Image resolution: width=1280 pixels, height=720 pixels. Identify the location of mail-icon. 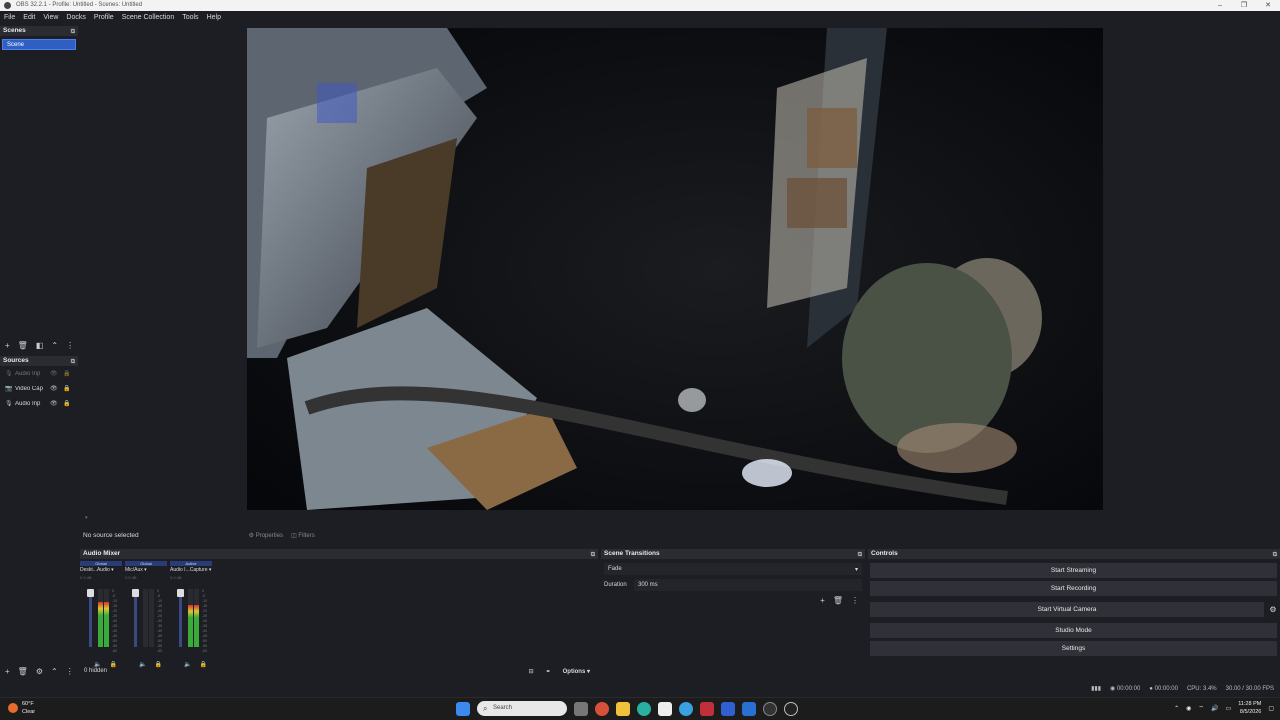
(749, 708).